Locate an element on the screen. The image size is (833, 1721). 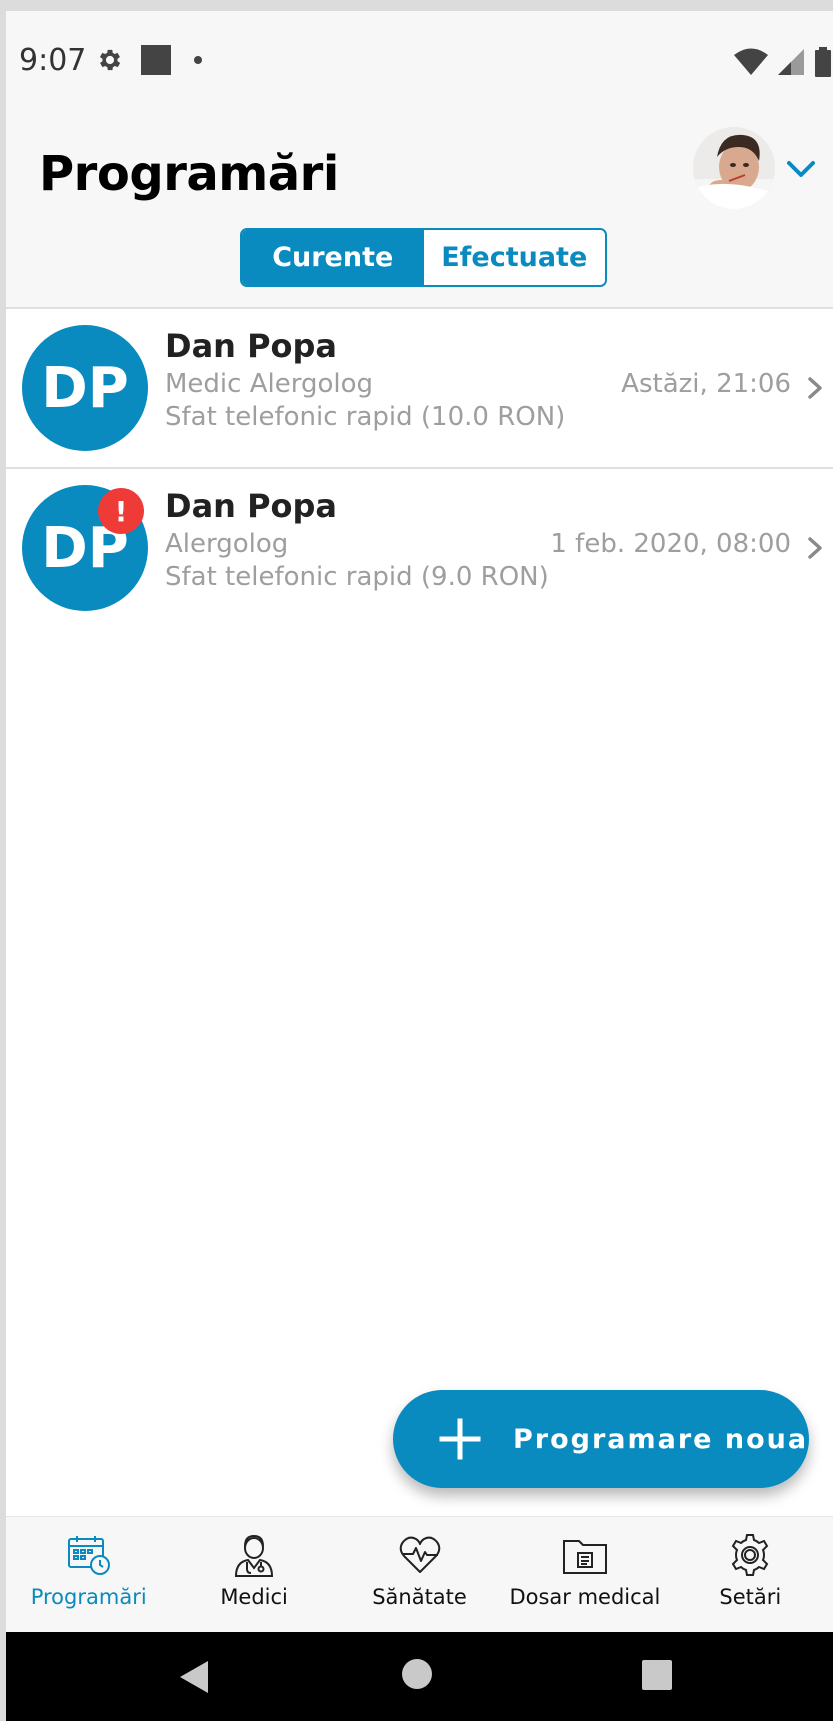
recents-icon is located at coordinates (657, 1675).